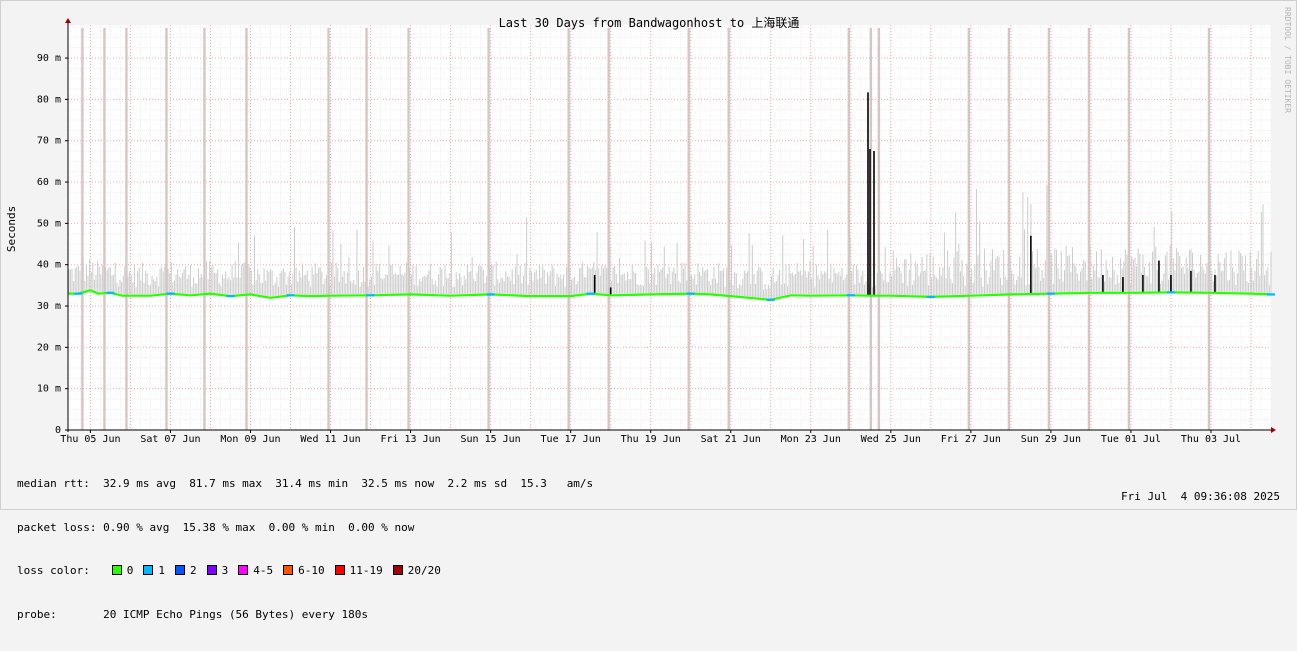 The image size is (1297, 651). Describe the element at coordinates (250, 439) in the screenshot. I see `x-tick-label: Mon 09 Jun` at that location.